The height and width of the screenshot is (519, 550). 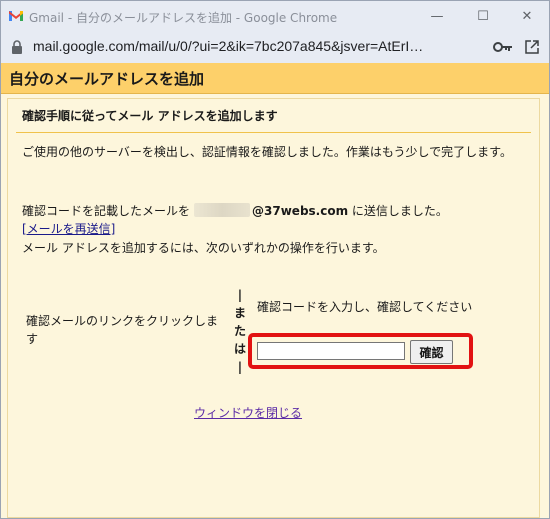 I want to click on redacted-email-user, so click(x=222, y=210).